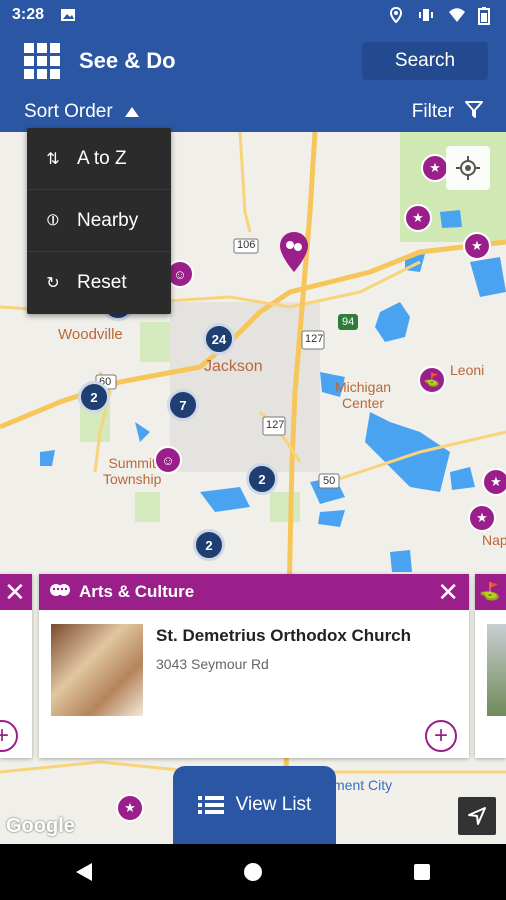 The height and width of the screenshot is (900, 506). What do you see at coordinates (90, 334) in the screenshot?
I see `woodville-label: Woodville` at bounding box center [90, 334].